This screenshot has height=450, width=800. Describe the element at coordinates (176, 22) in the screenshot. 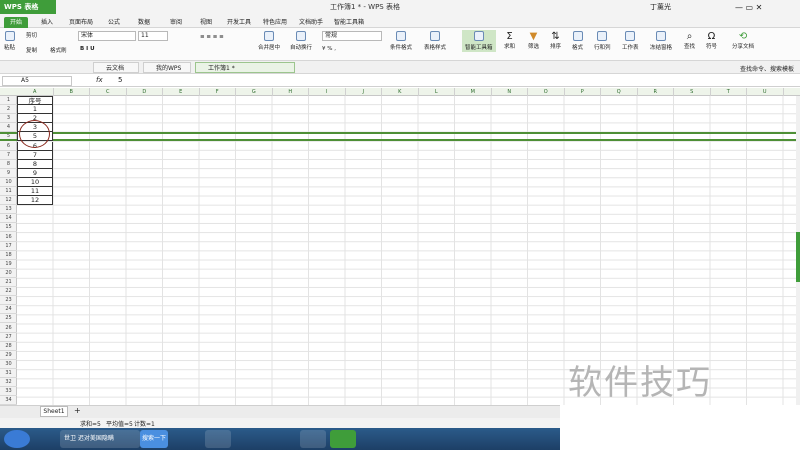

I see `tab-review: 审阅` at that location.